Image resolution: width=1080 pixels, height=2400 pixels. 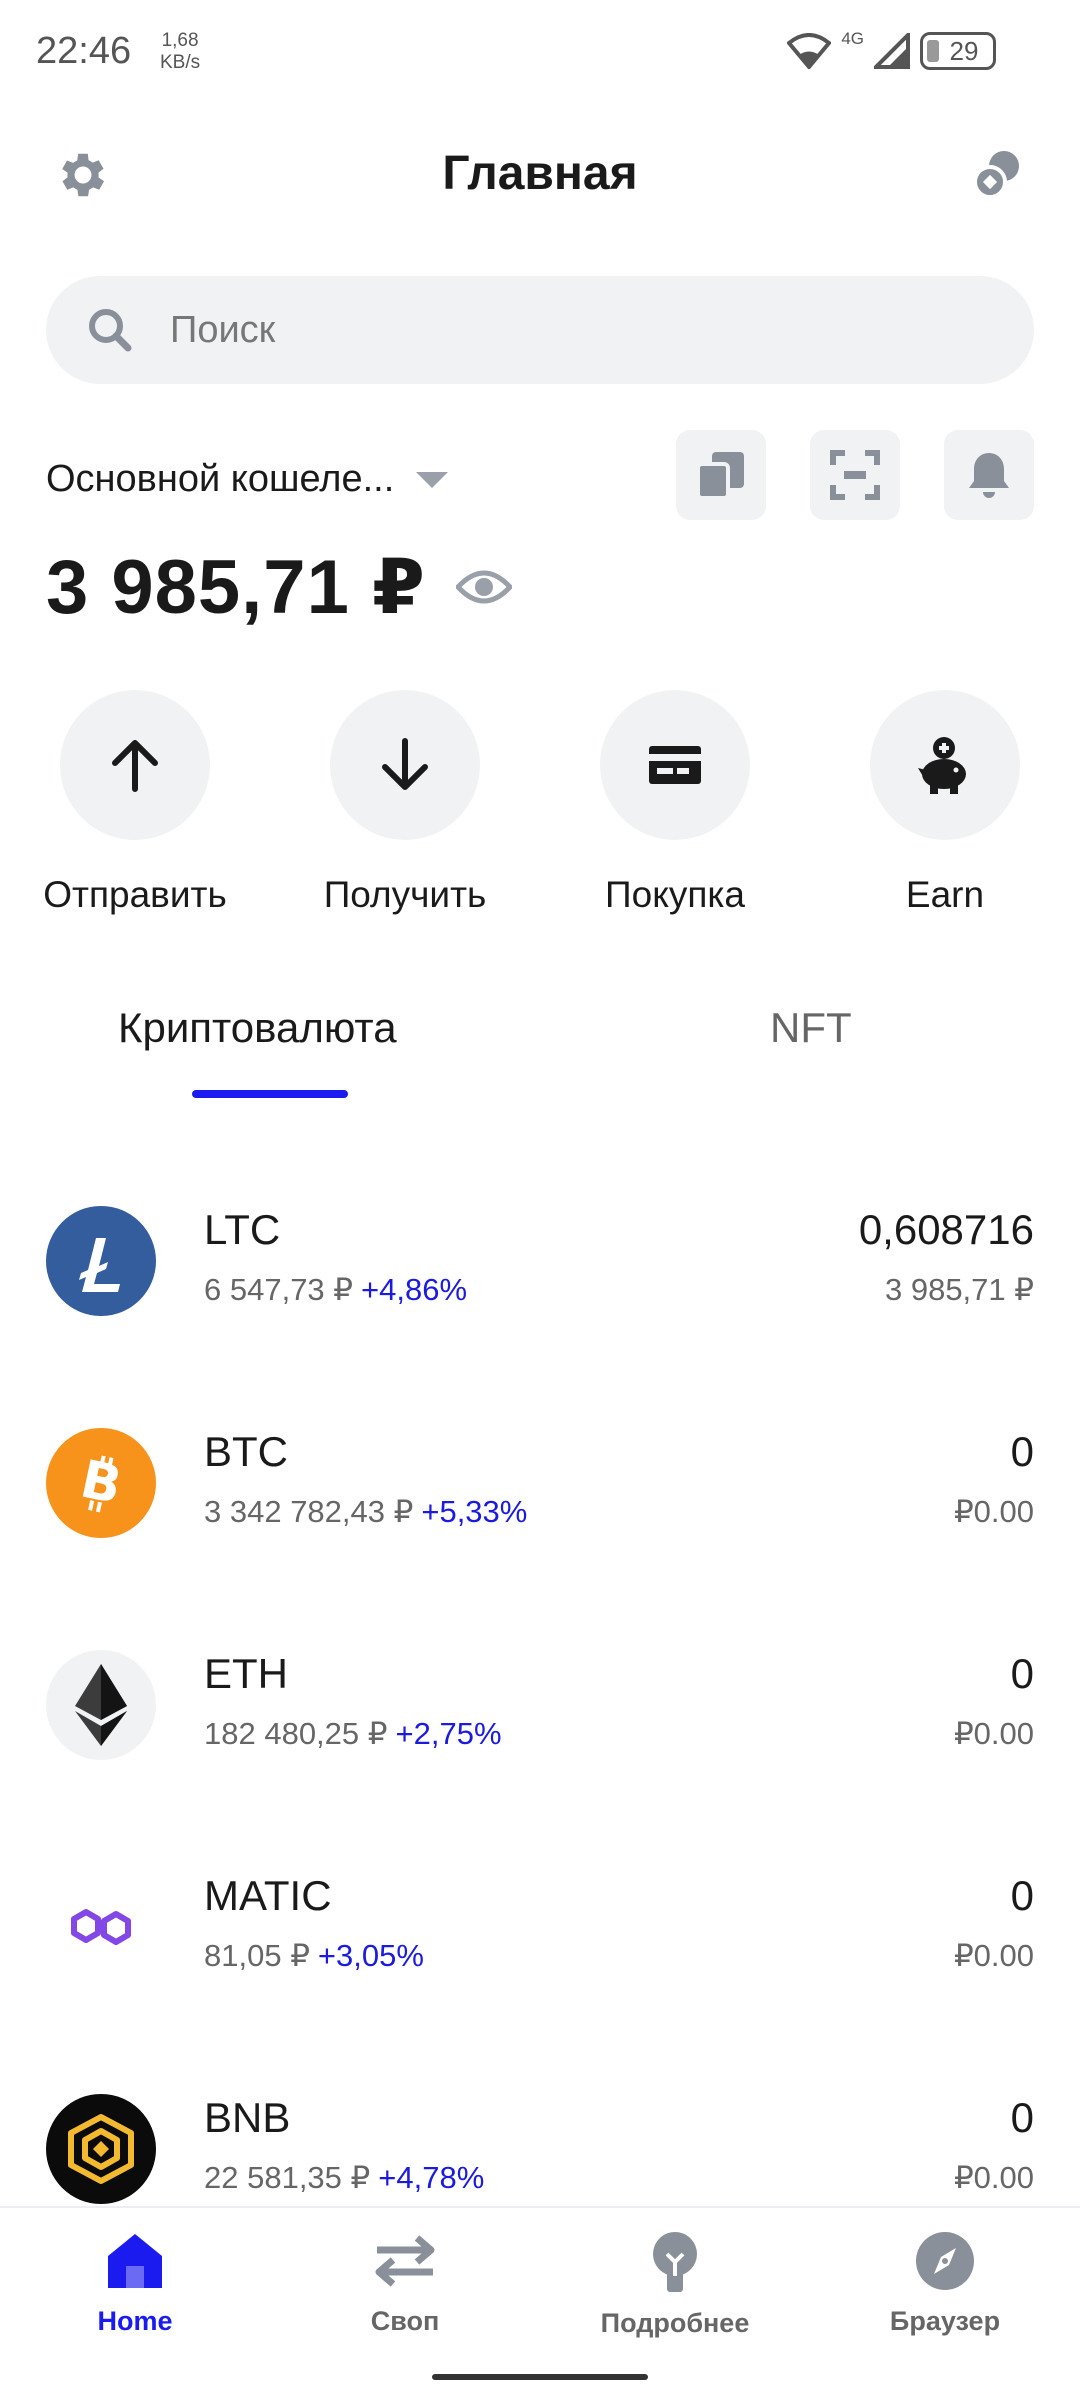 What do you see at coordinates (101, 1261) in the screenshot?
I see `ltc-logo-icon` at bounding box center [101, 1261].